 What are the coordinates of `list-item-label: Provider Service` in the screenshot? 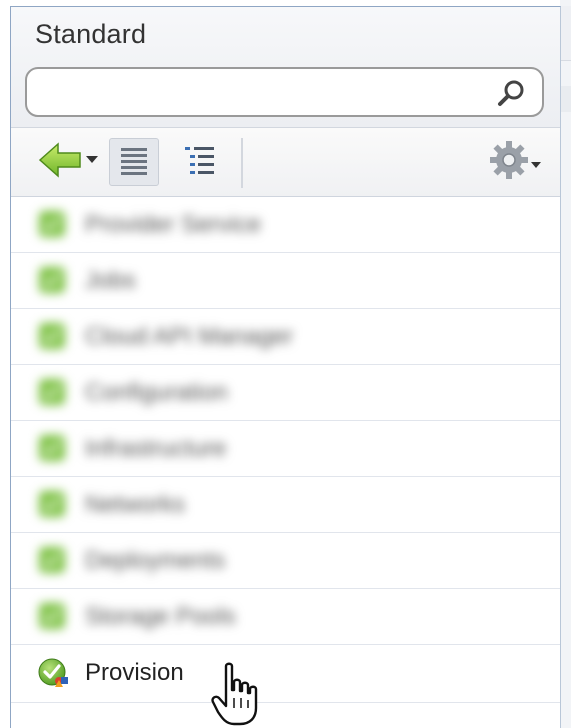 It's located at (173, 224).